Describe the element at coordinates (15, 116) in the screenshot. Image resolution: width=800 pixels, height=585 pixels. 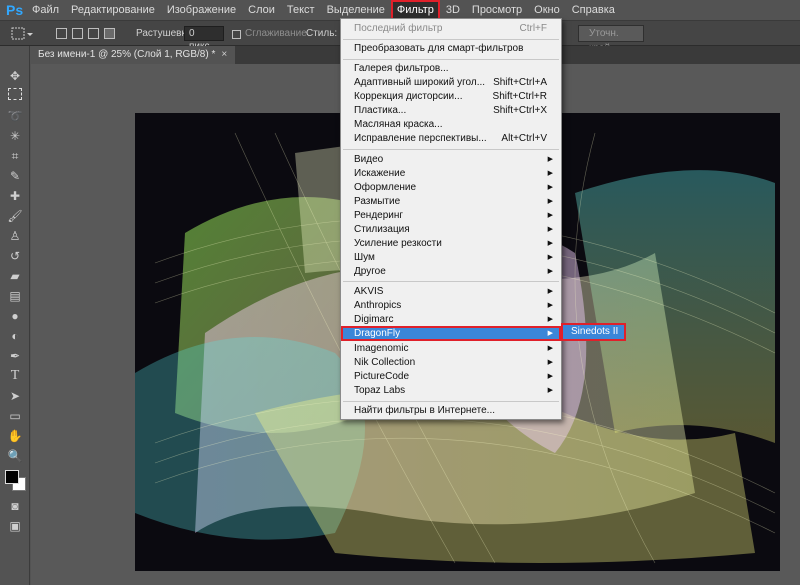
I see `lasso-tool-icon: ➰` at that location.